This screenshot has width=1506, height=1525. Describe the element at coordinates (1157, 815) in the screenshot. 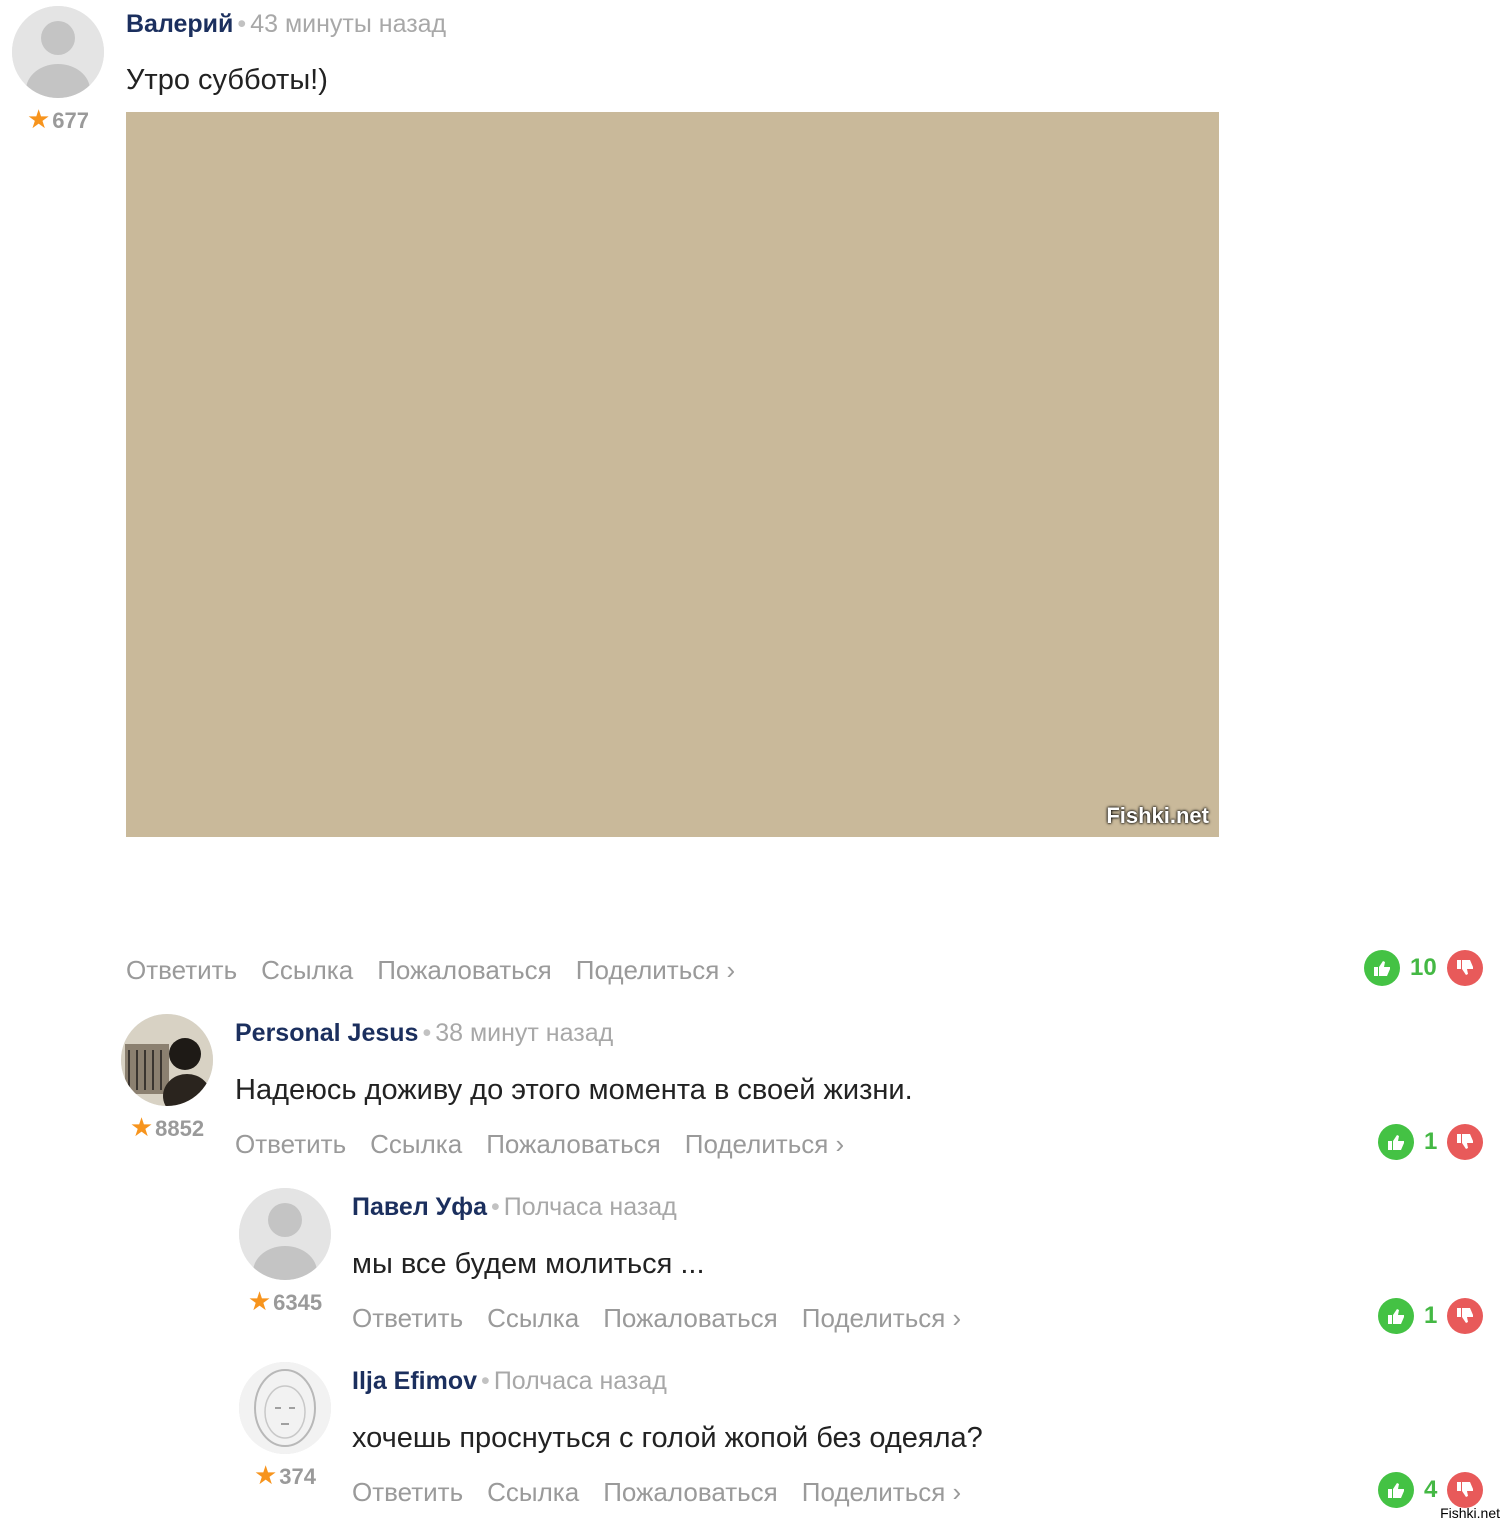

I see `photo-watermark: Fishki.net` at that location.